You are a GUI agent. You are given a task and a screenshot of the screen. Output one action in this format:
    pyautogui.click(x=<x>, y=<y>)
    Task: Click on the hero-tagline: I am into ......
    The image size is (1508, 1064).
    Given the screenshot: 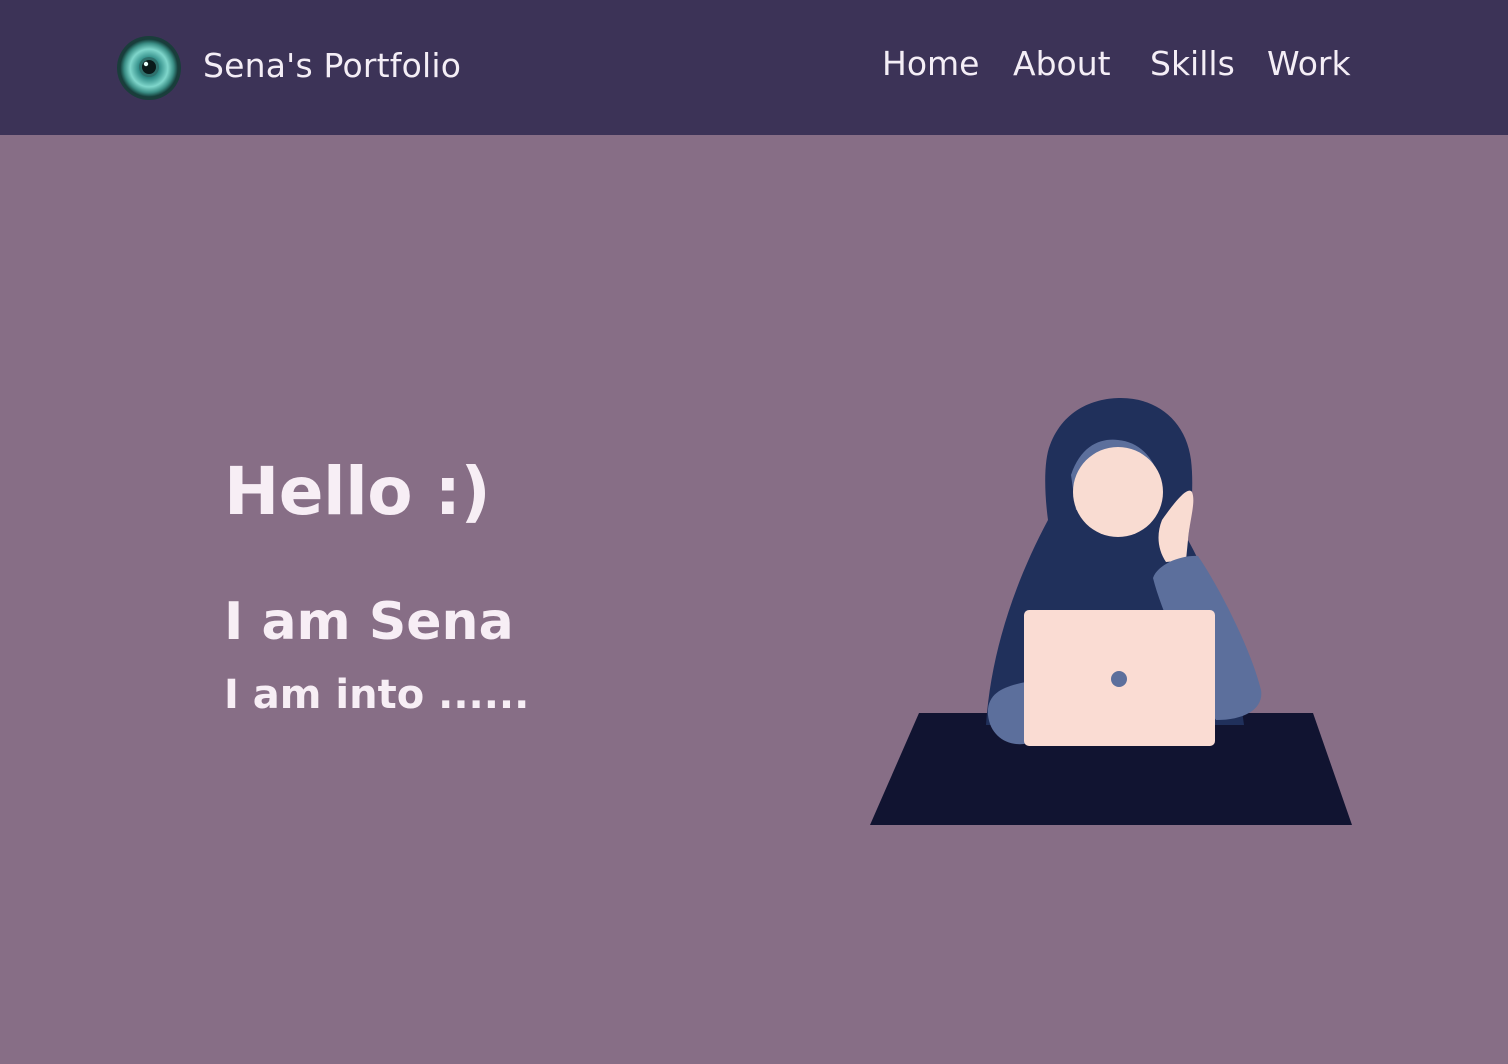 What is the action you would take?
    pyautogui.click(x=377, y=695)
    